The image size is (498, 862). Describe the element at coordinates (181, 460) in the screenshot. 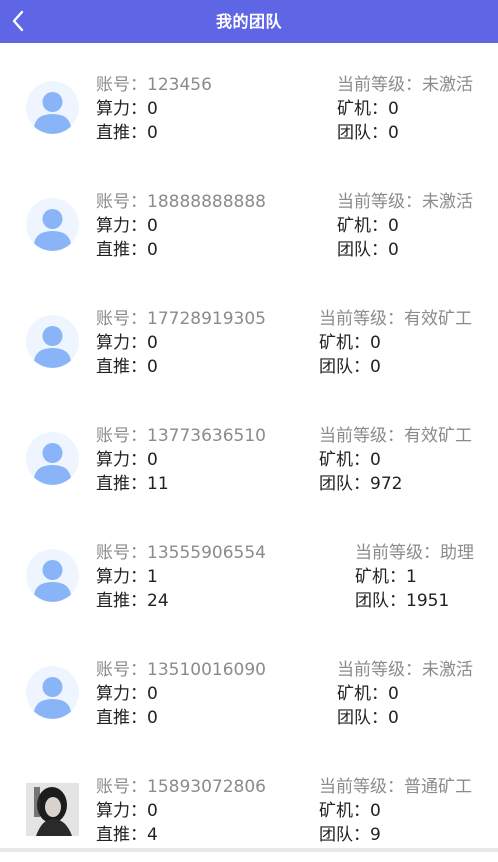

I see `member-info: 账号：13773636510算力：0直推：11` at that location.